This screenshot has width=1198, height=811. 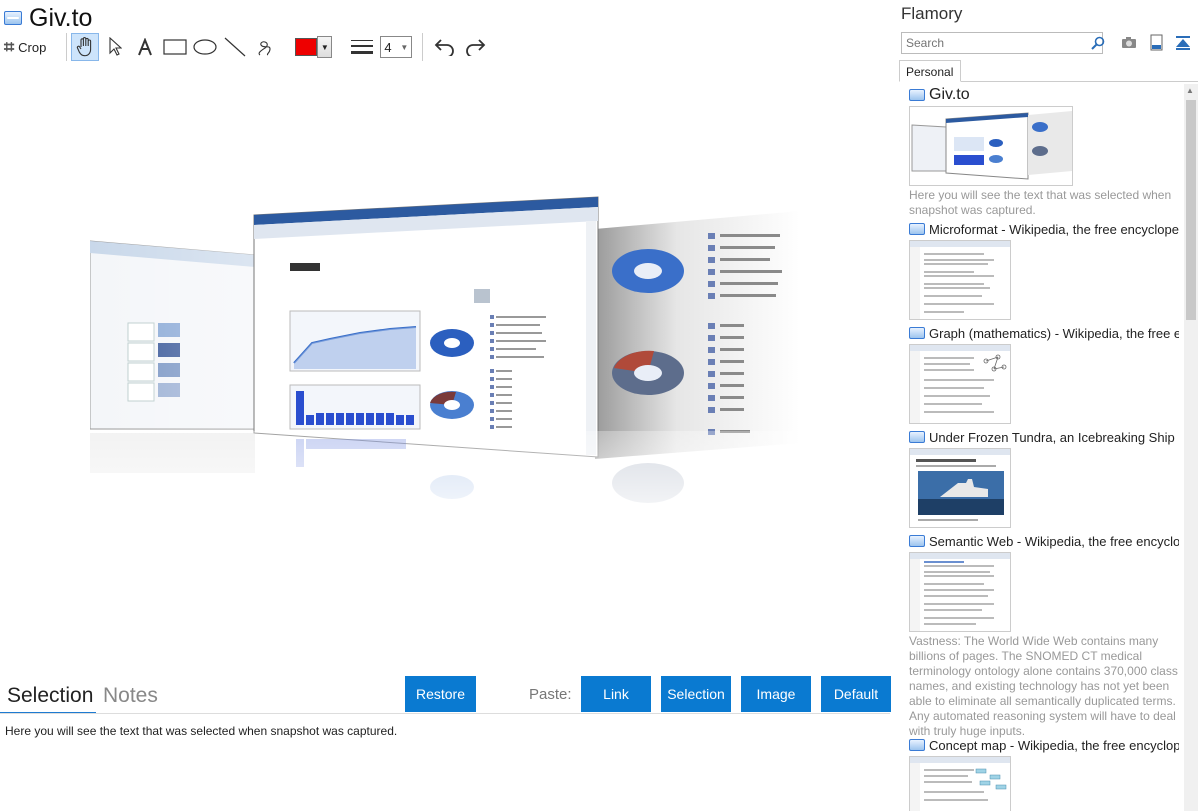 I want to click on search-icon, so click(x=1098, y=43).